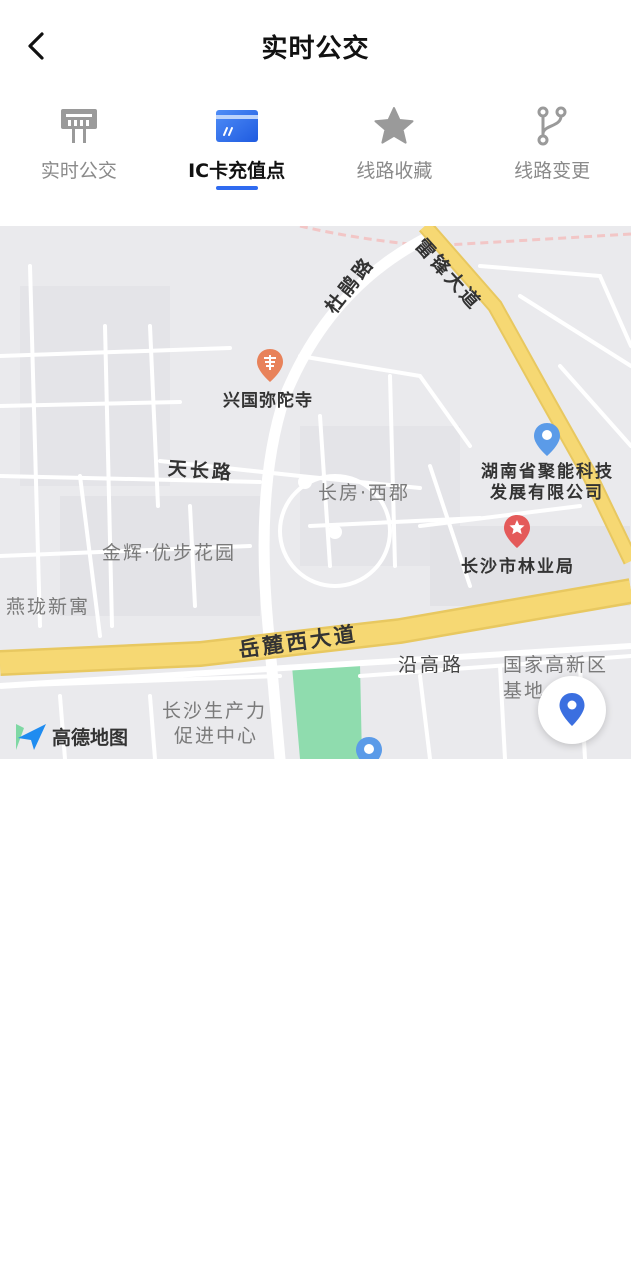 The image size is (631, 1280). What do you see at coordinates (431, 665) in the screenshot?
I see `road-label-yangao: 沿高路` at bounding box center [431, 665].